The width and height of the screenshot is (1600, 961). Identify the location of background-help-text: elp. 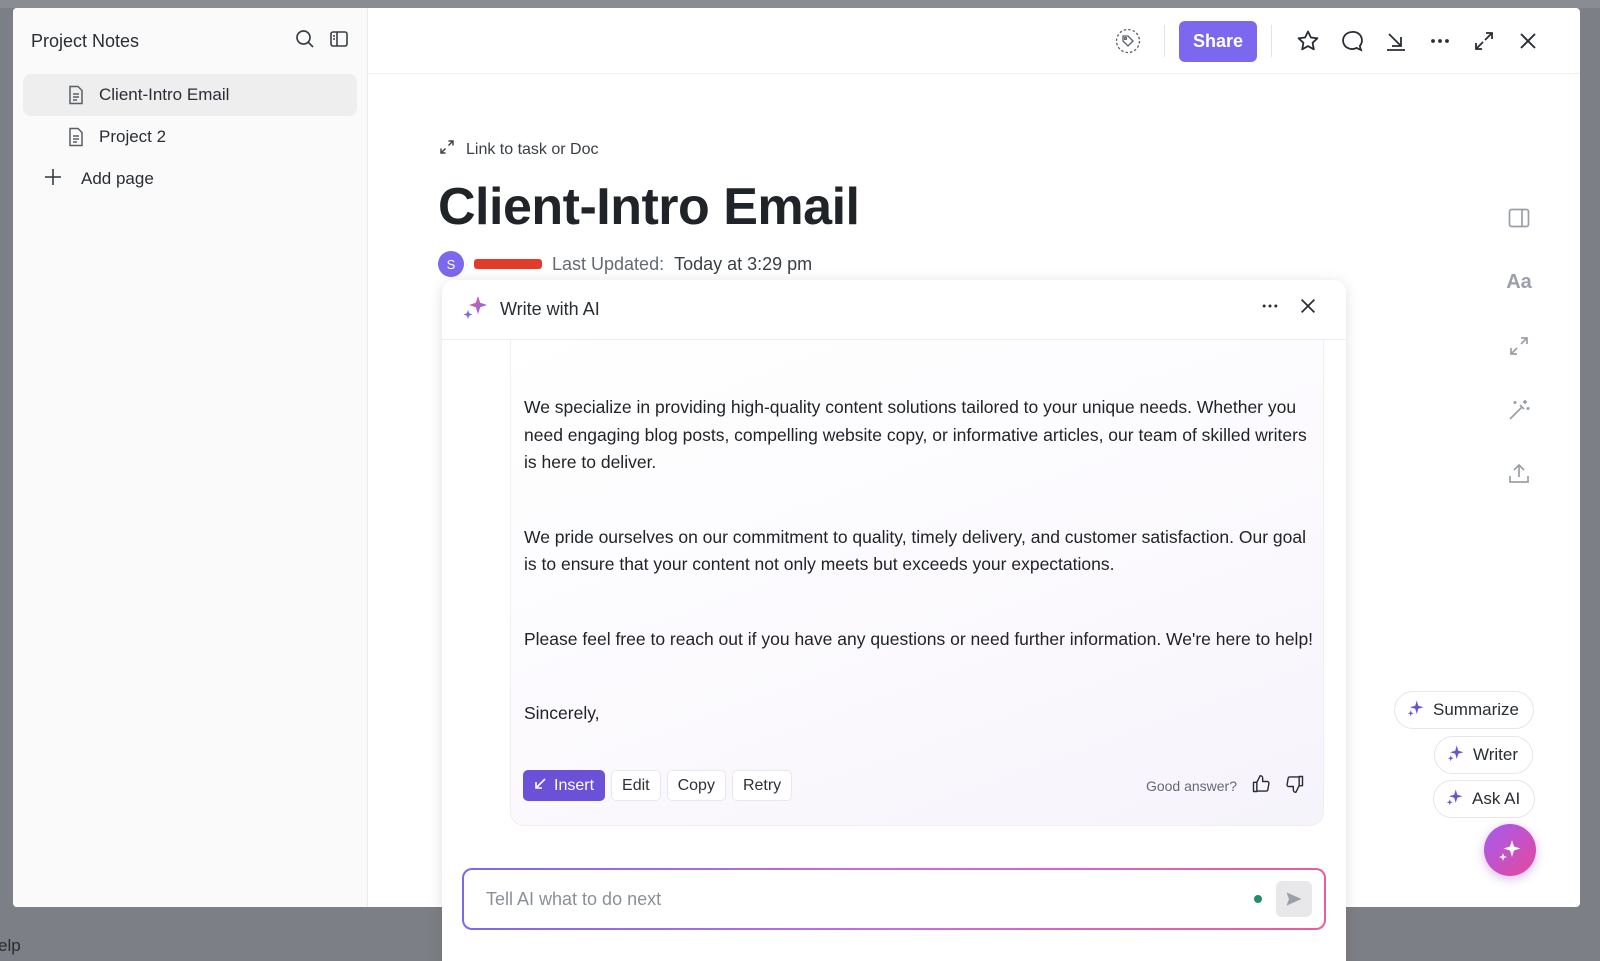
(10, 945).